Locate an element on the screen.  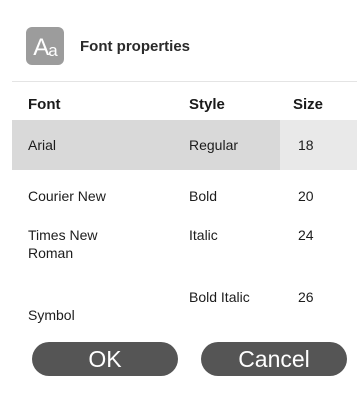
ok-button: OK is located at coordinates (105, 359).